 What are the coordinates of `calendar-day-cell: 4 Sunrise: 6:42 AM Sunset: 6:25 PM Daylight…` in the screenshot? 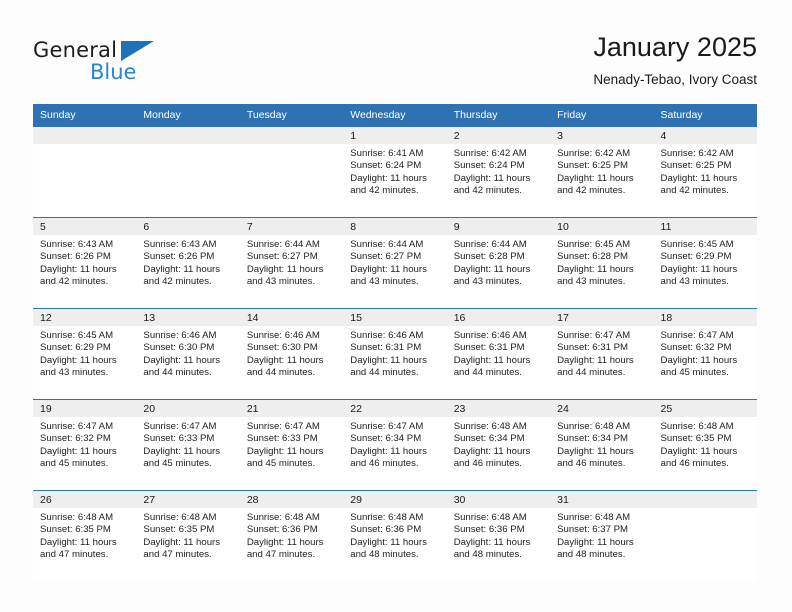 It's located at (705, 172).